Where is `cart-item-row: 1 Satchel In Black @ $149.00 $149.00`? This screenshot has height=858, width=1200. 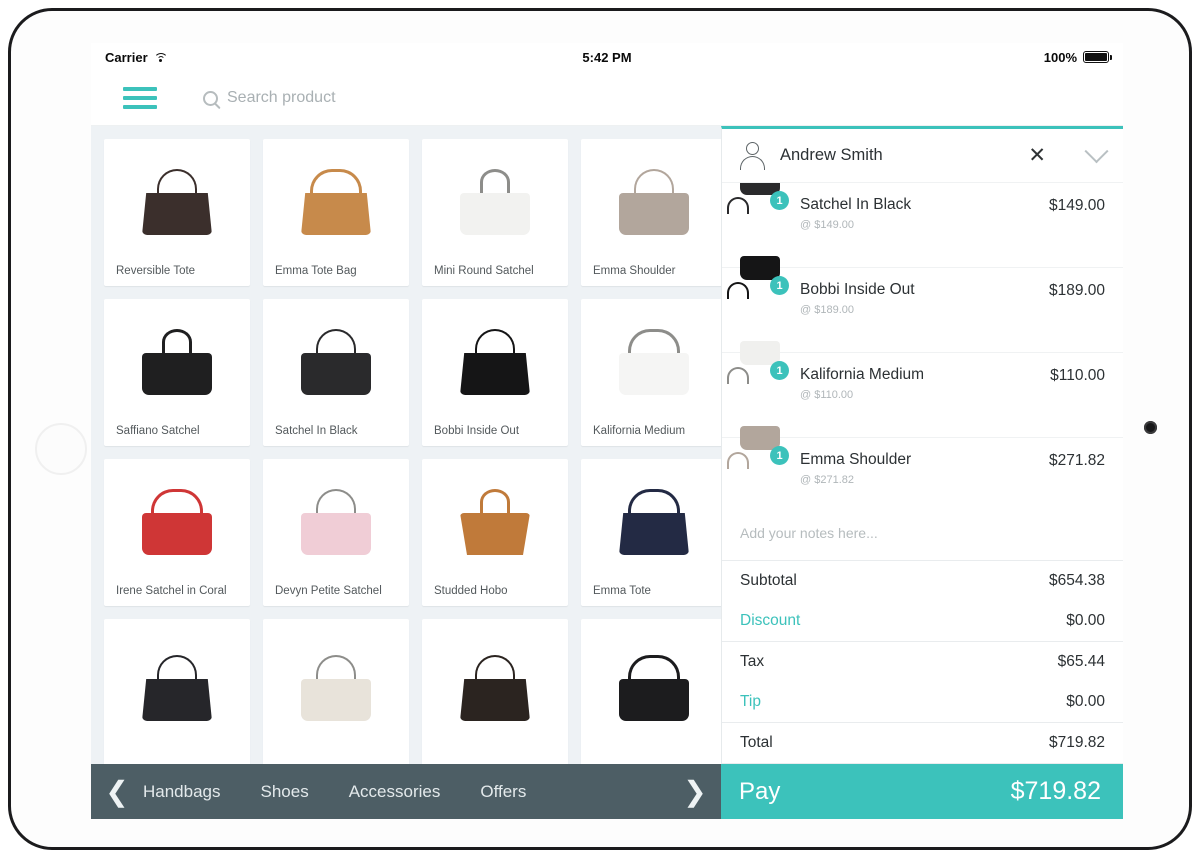
cart-item-row: 1 Satchel In Black @ $149.00 $149.00 is located at coordinates (922, 225).